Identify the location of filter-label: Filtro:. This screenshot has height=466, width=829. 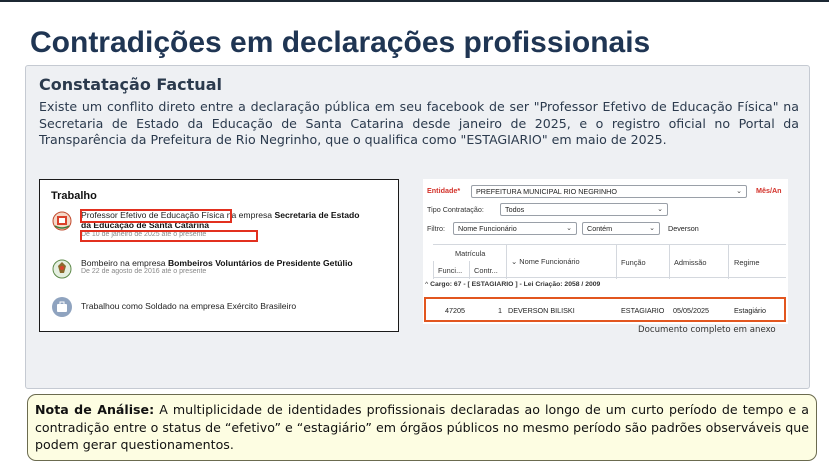
(436, 228).